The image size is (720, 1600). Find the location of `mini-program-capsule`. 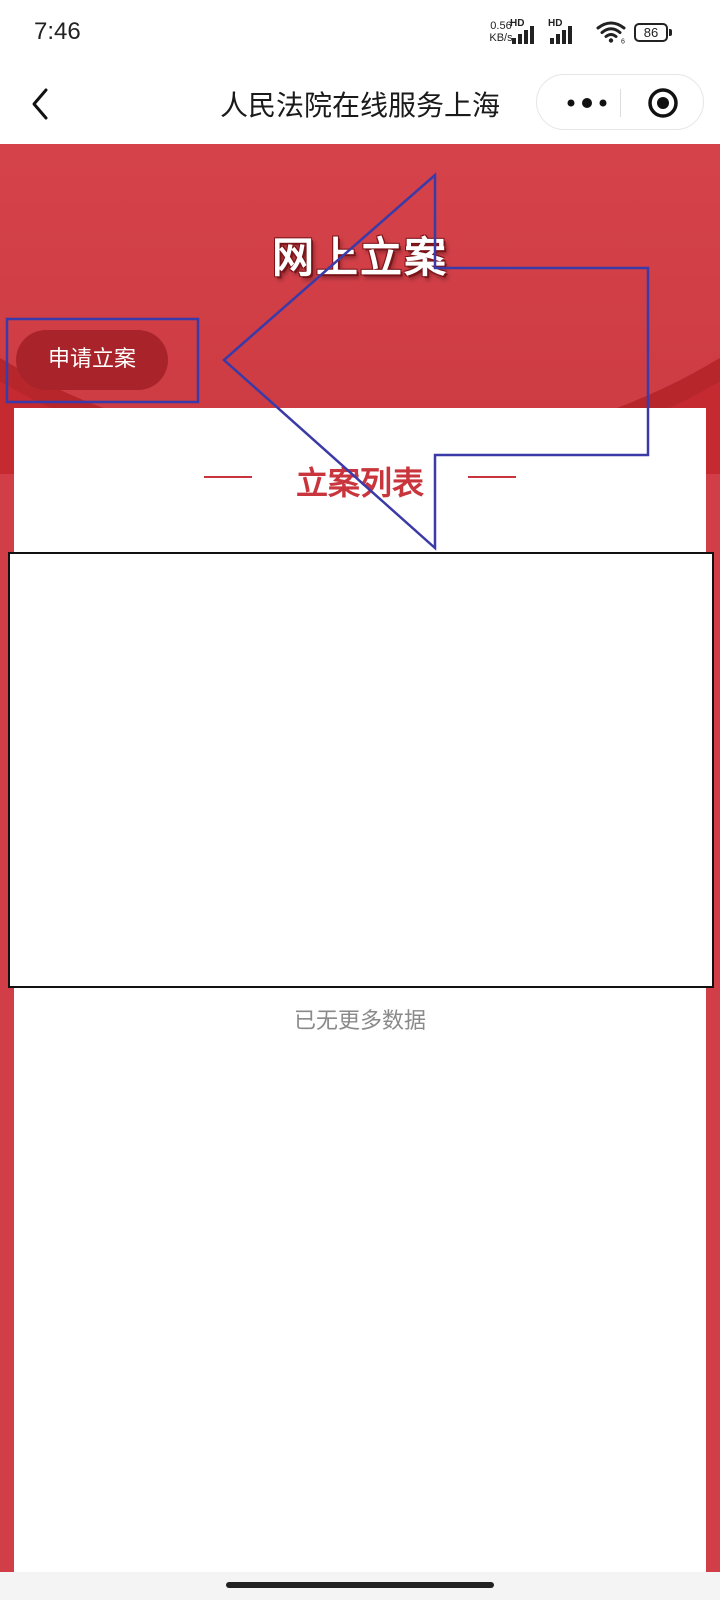

mini-program-capsule is located at coordinates (620, 102).